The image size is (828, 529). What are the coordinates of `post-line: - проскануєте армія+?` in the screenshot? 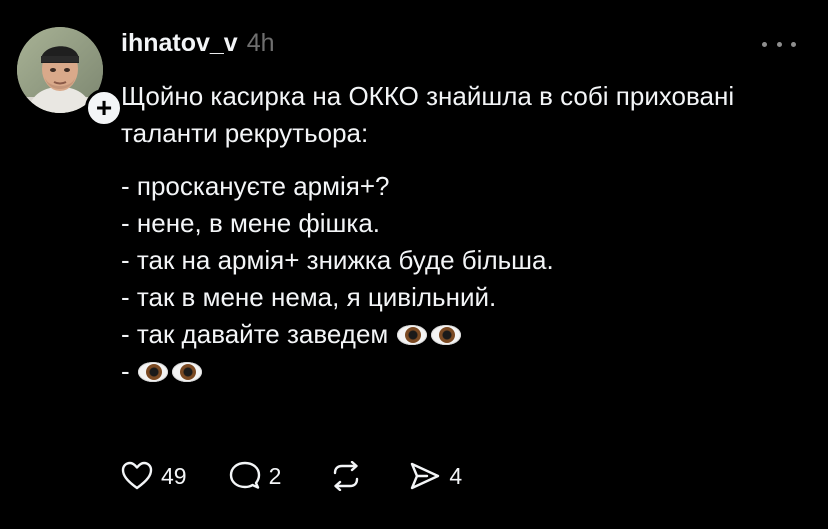 It's located at (255, 186).